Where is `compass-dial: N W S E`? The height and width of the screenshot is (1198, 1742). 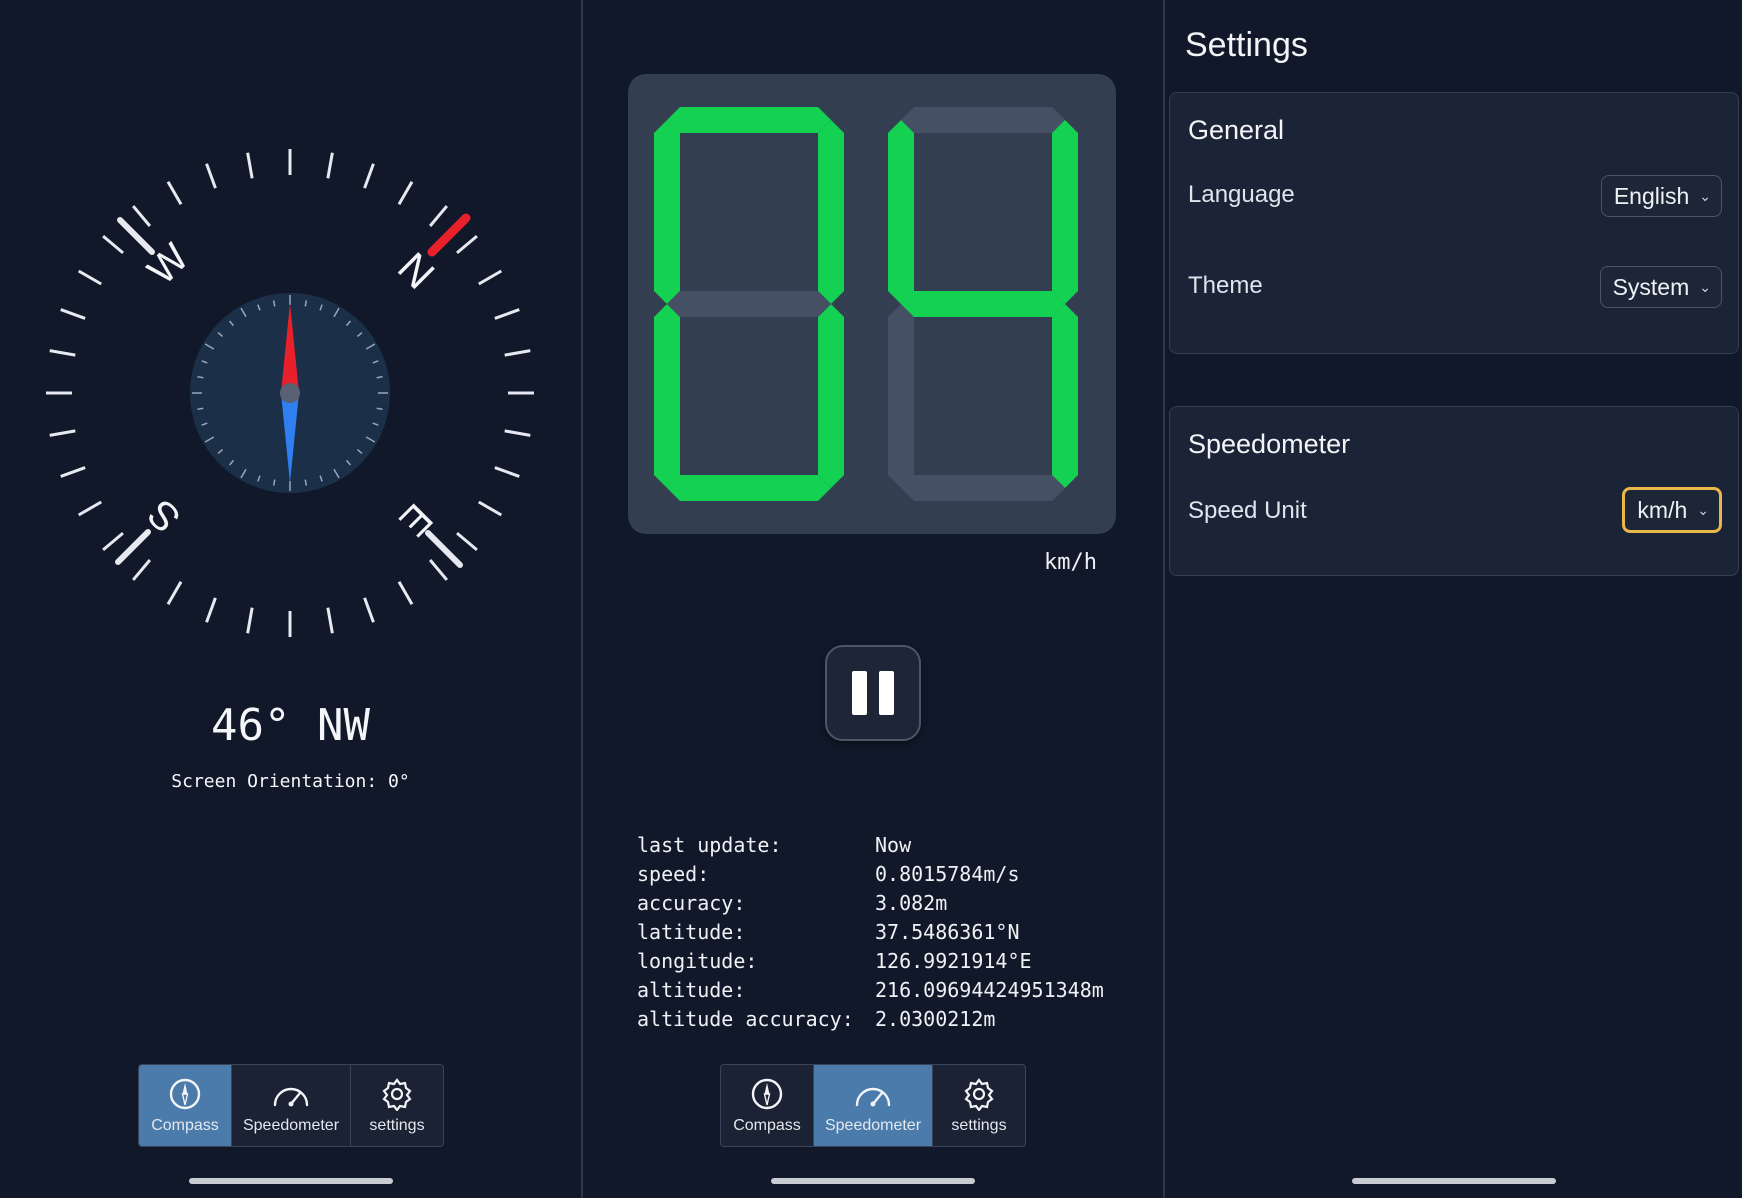 compass-dial: N W S E is located at coordinates (290, 393).